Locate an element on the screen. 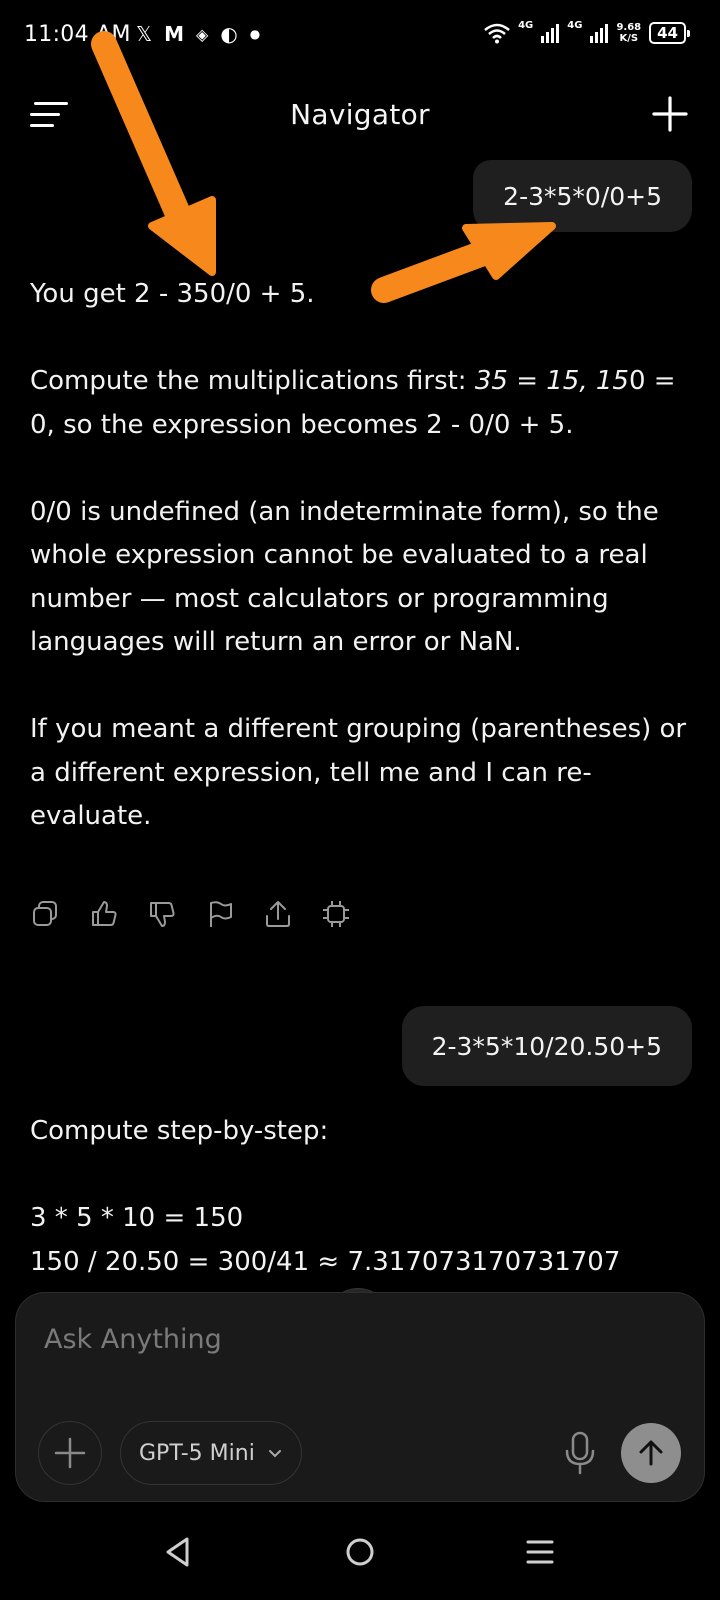  answer-paragraph: Compute step-by-step: is located at coordinates (179, 1131).